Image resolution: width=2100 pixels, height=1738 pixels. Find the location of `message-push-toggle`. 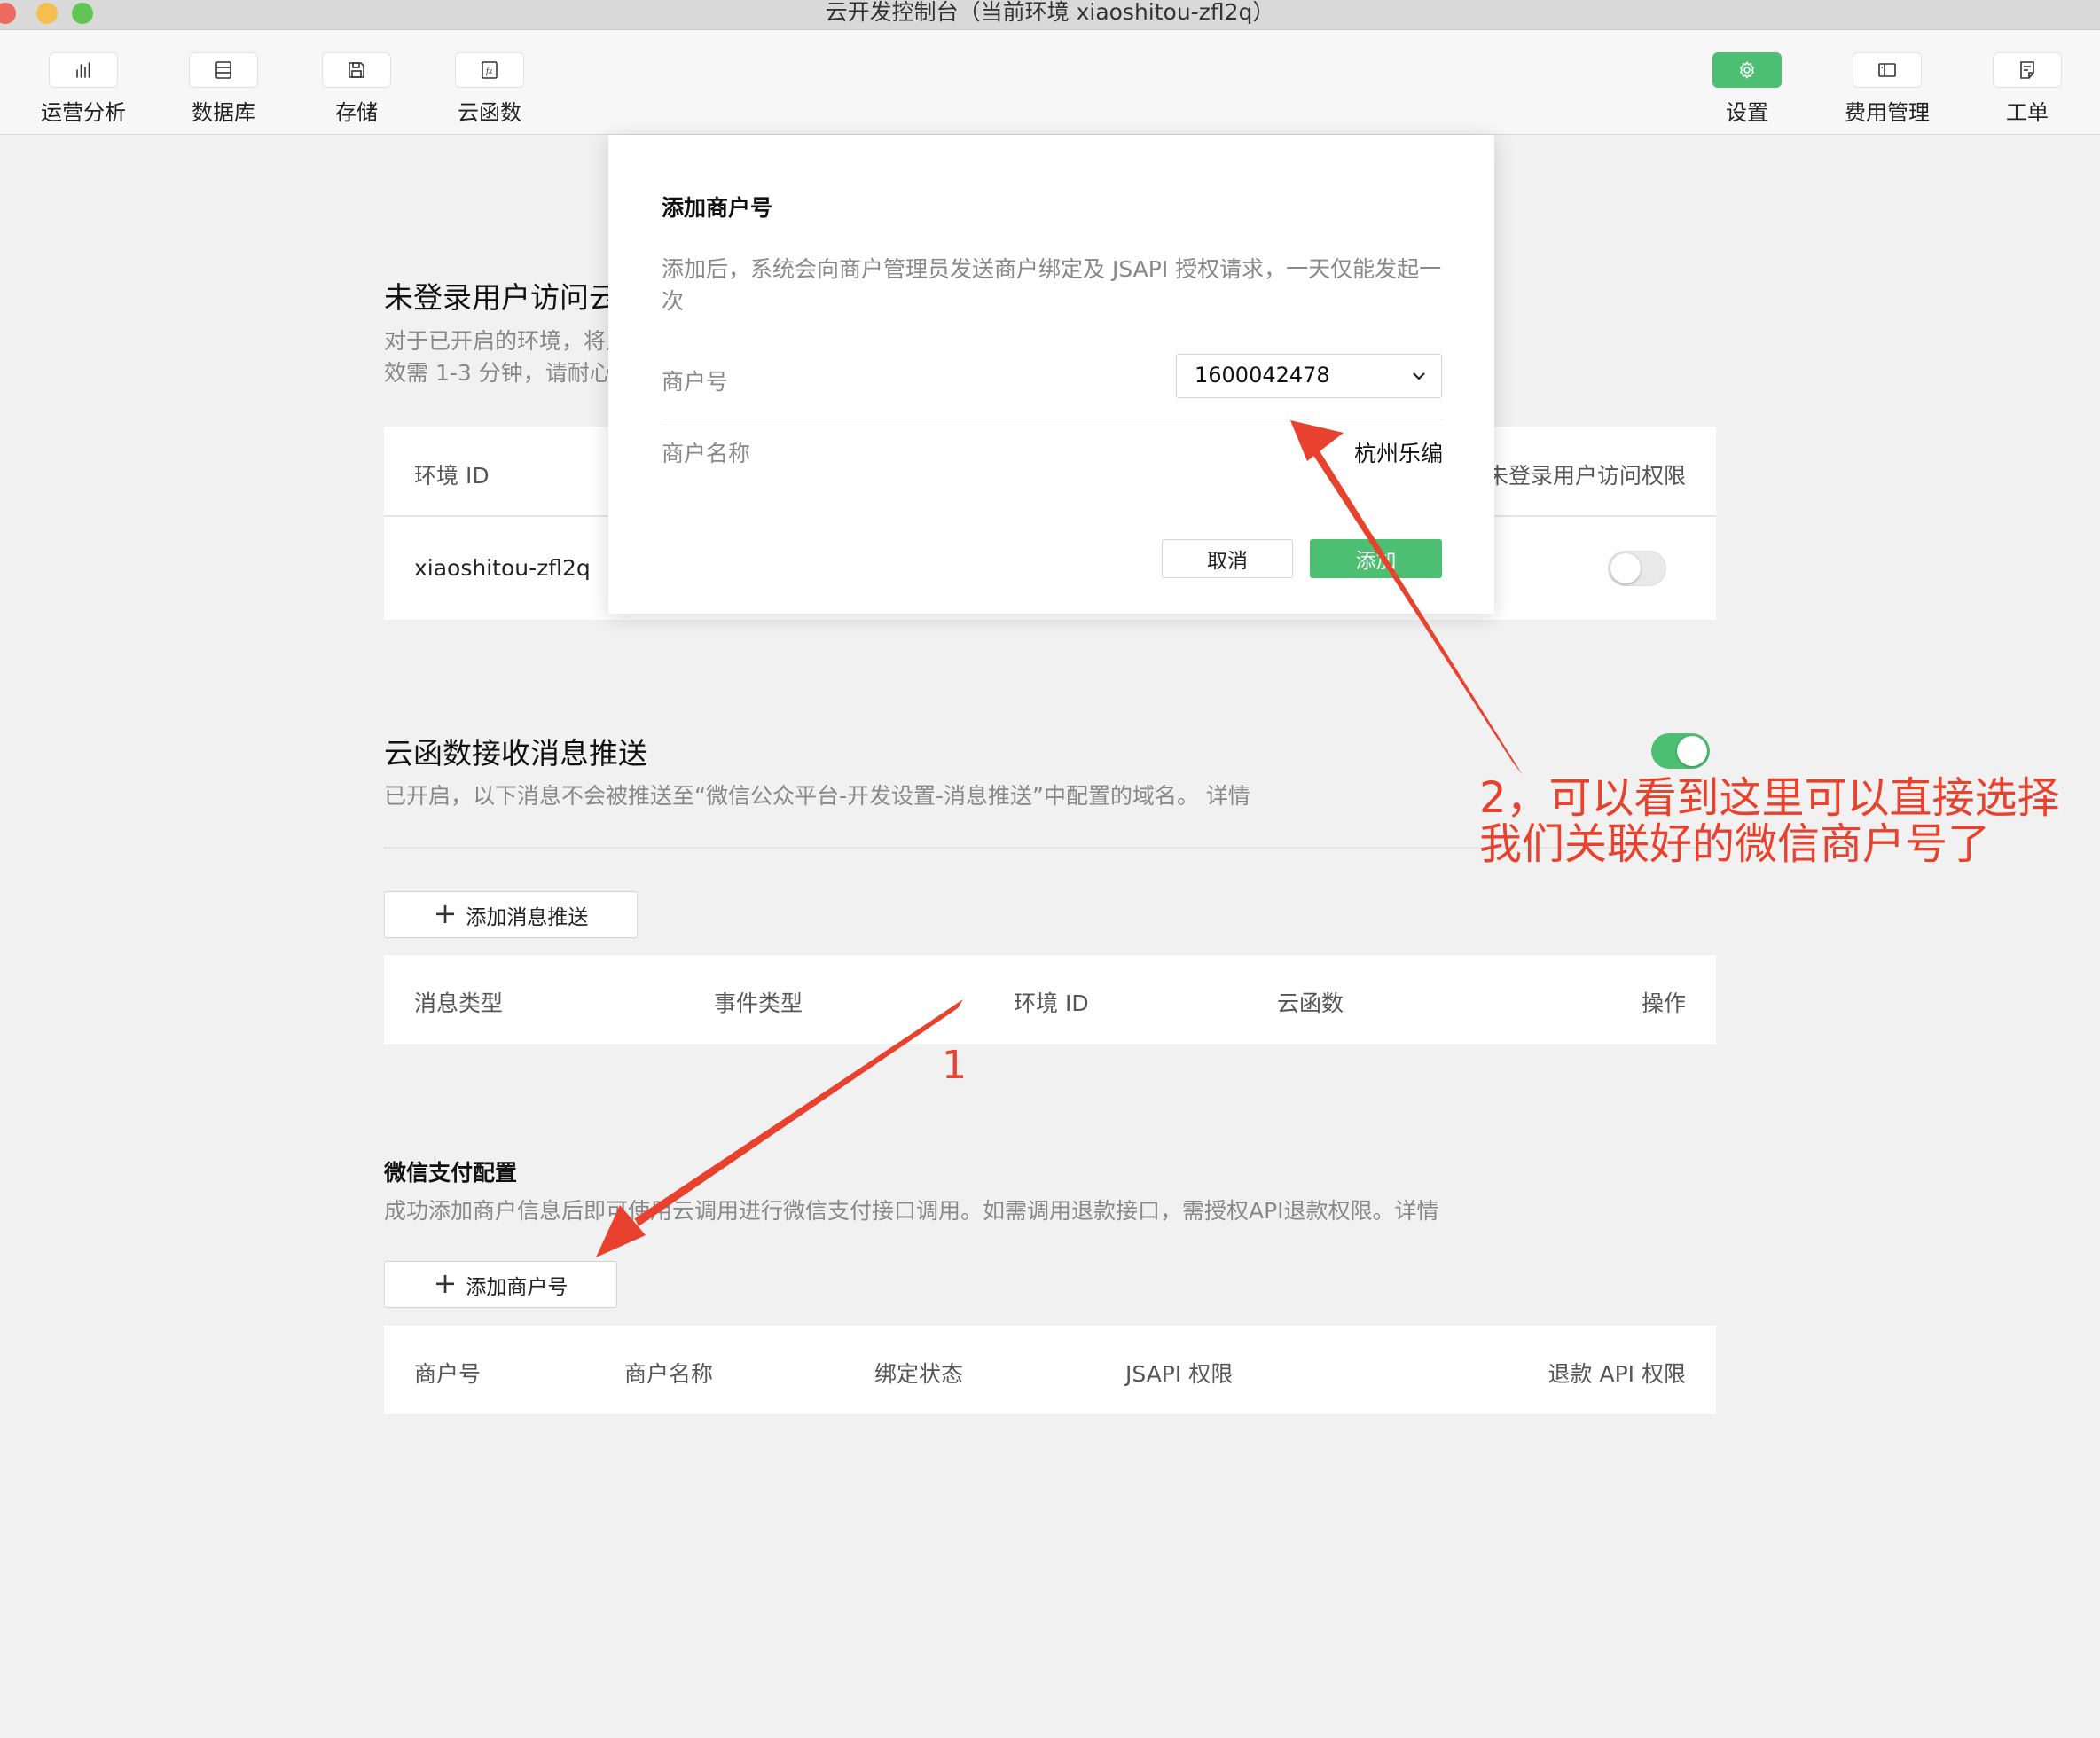

message-push-toggle is located at coordinates (1680, 751).